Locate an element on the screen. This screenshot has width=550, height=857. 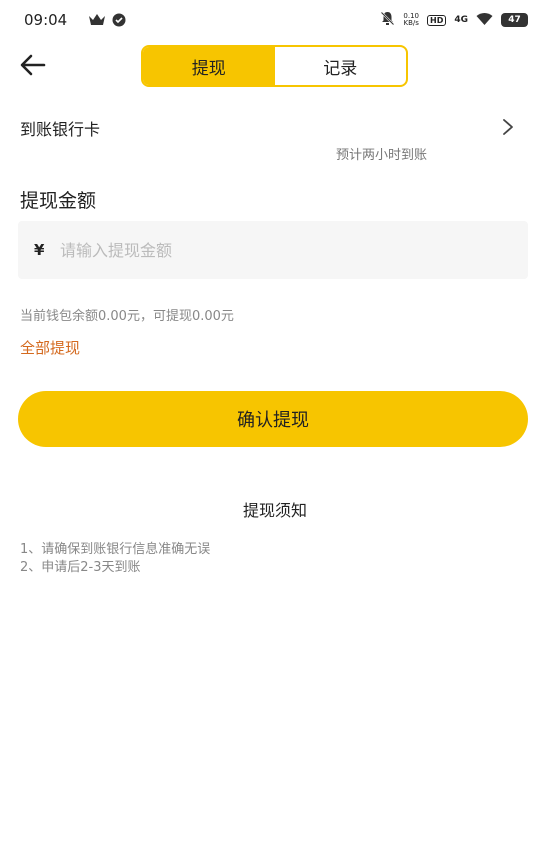
battery-indicator: 47 is located at coordinates (514, 20).